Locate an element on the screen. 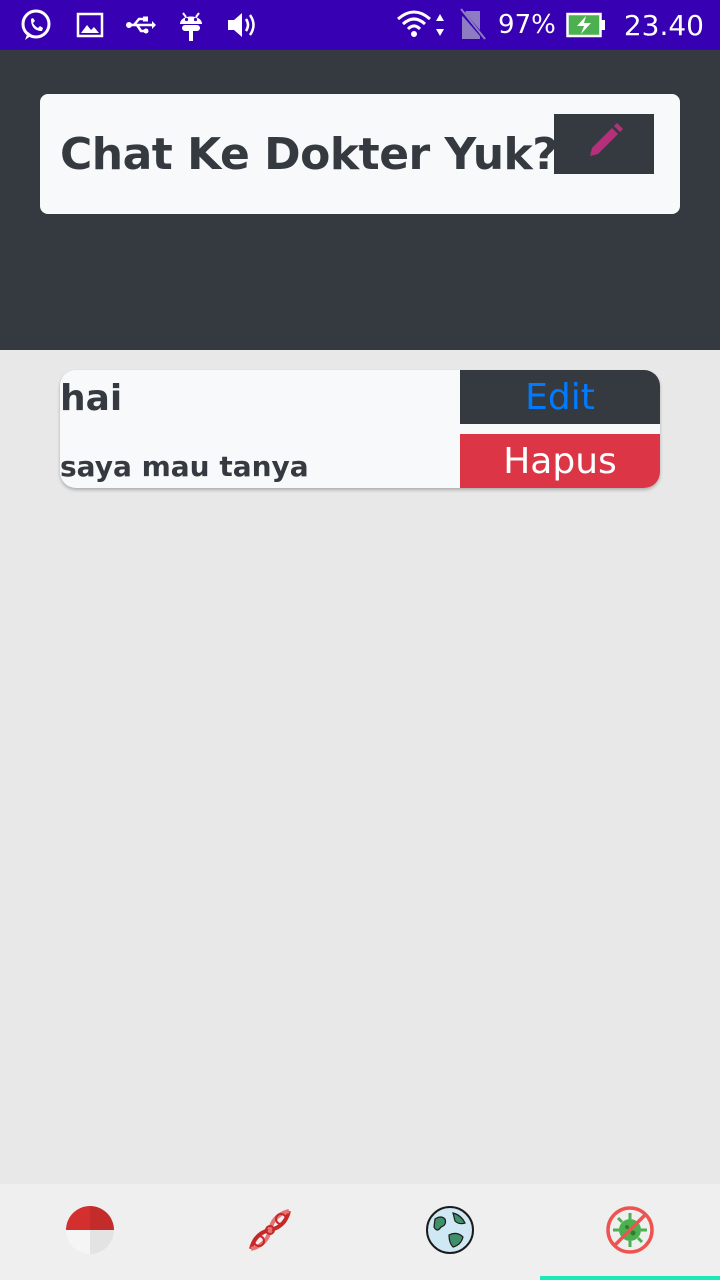 The height and width of the screenshot is (1280, 720). system-status: 97% 23.40 is located at coordinates (558, 25).